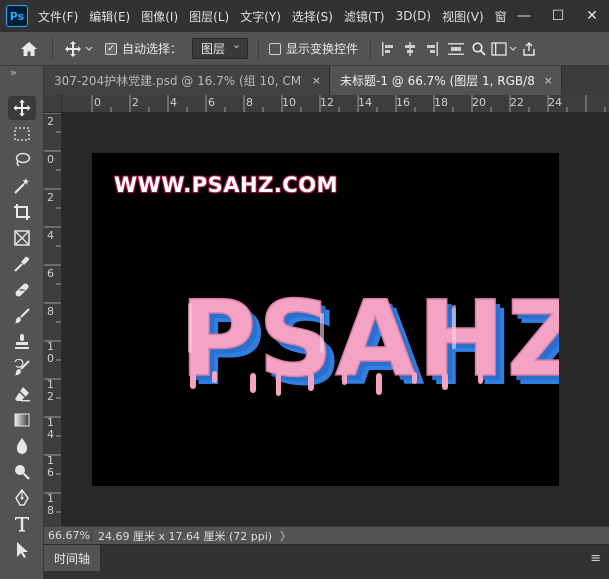  Describe the element at coordinates (517, 102) in the screenshot. I see `ruler-tick-label: 22` at that location.